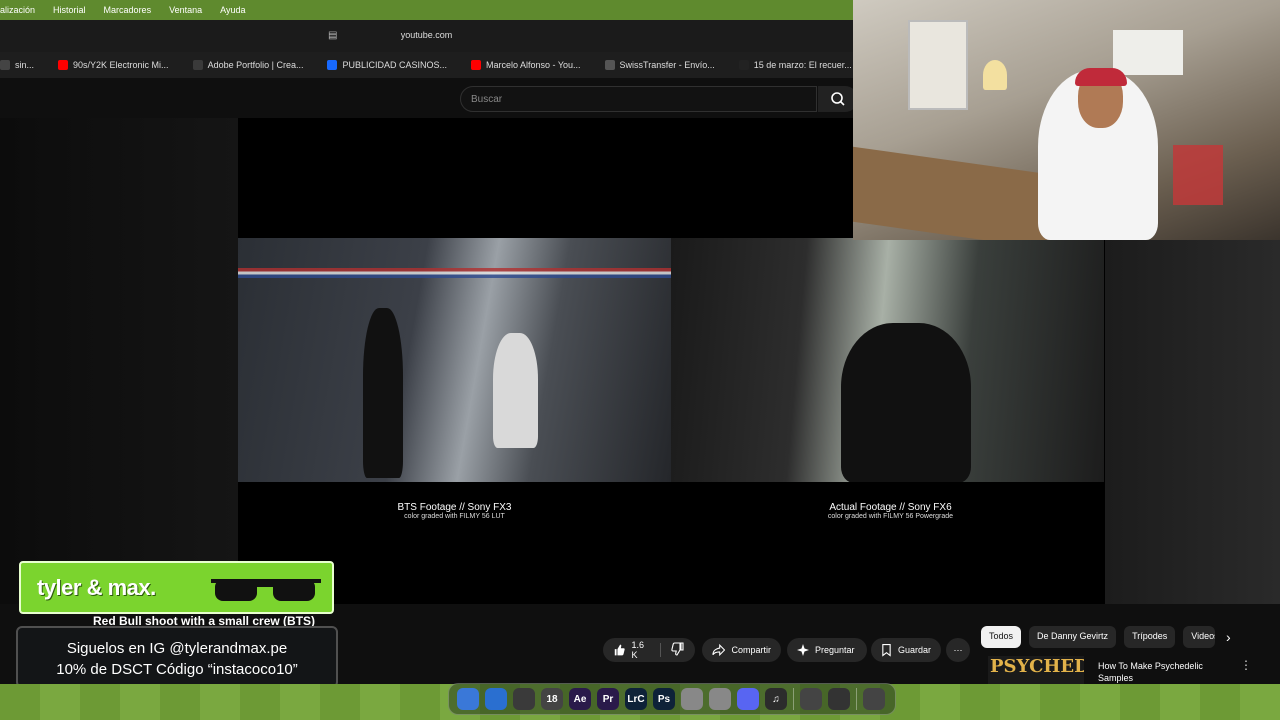  I want to click on dislike-button, so click(678, 650).